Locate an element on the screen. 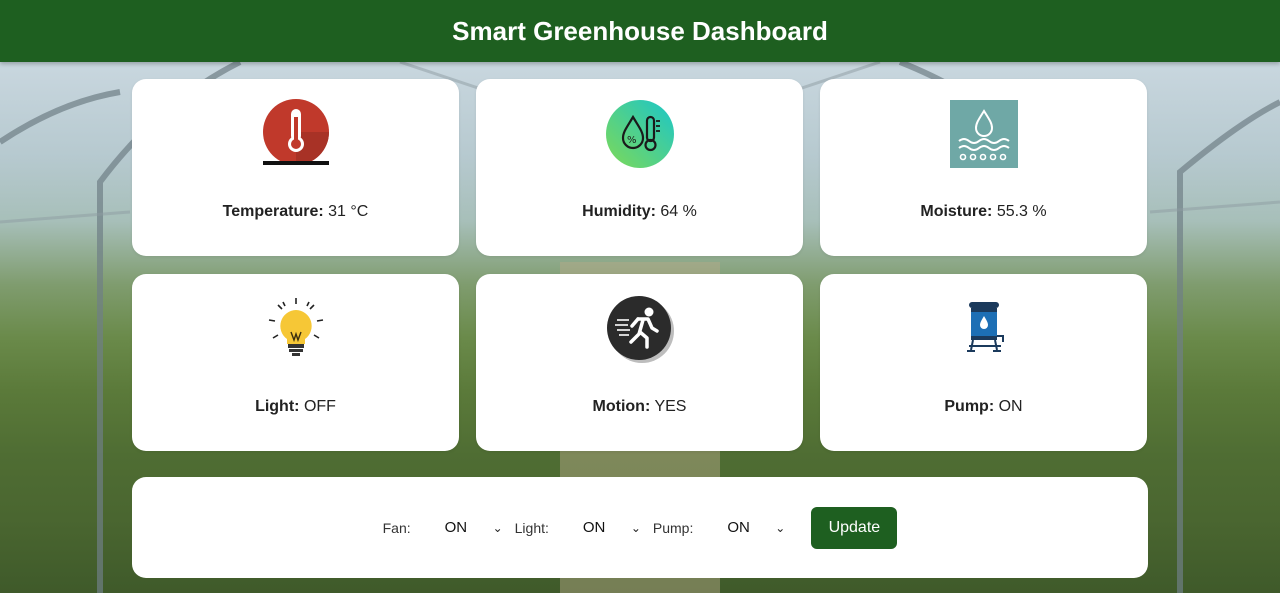 Image resolution: width=1280 pixels, height=593 pixels. pump-select: ON ⌄ is located at coordinates (748, 528).